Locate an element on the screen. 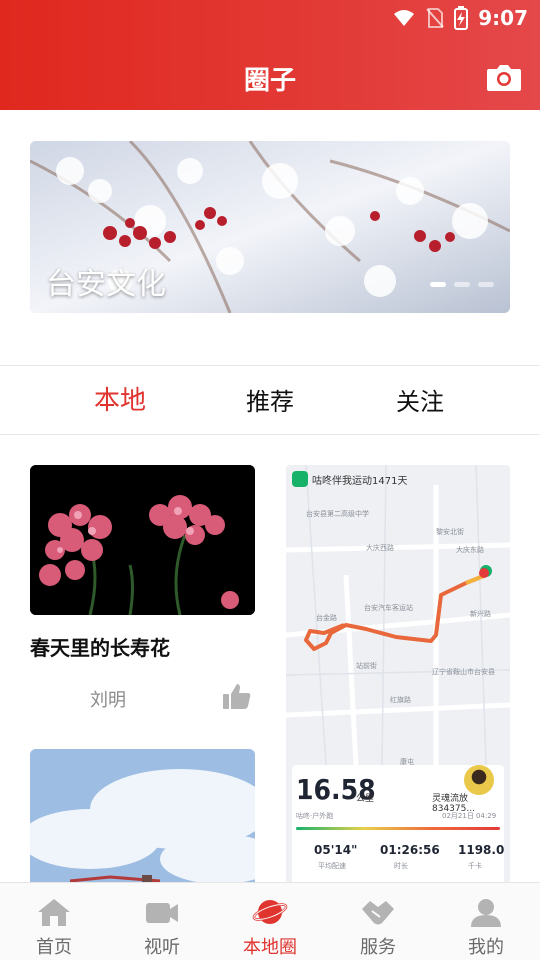  bottom-nav: 首页 视听 本地圈 服务 我的 is located at coordinates (270, 921).